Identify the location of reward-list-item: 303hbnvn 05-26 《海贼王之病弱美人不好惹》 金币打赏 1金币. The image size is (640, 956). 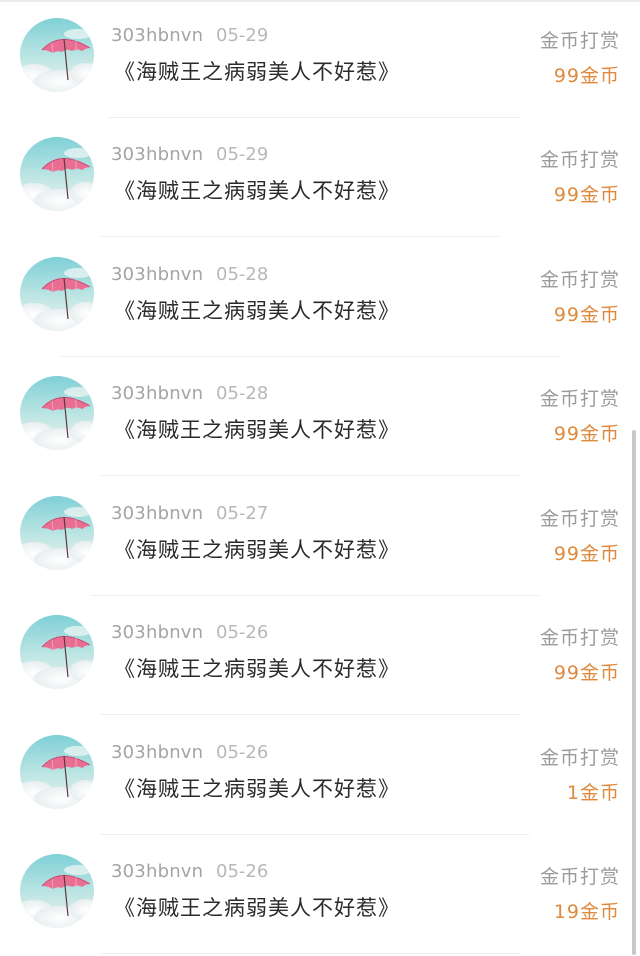
(320, 777).